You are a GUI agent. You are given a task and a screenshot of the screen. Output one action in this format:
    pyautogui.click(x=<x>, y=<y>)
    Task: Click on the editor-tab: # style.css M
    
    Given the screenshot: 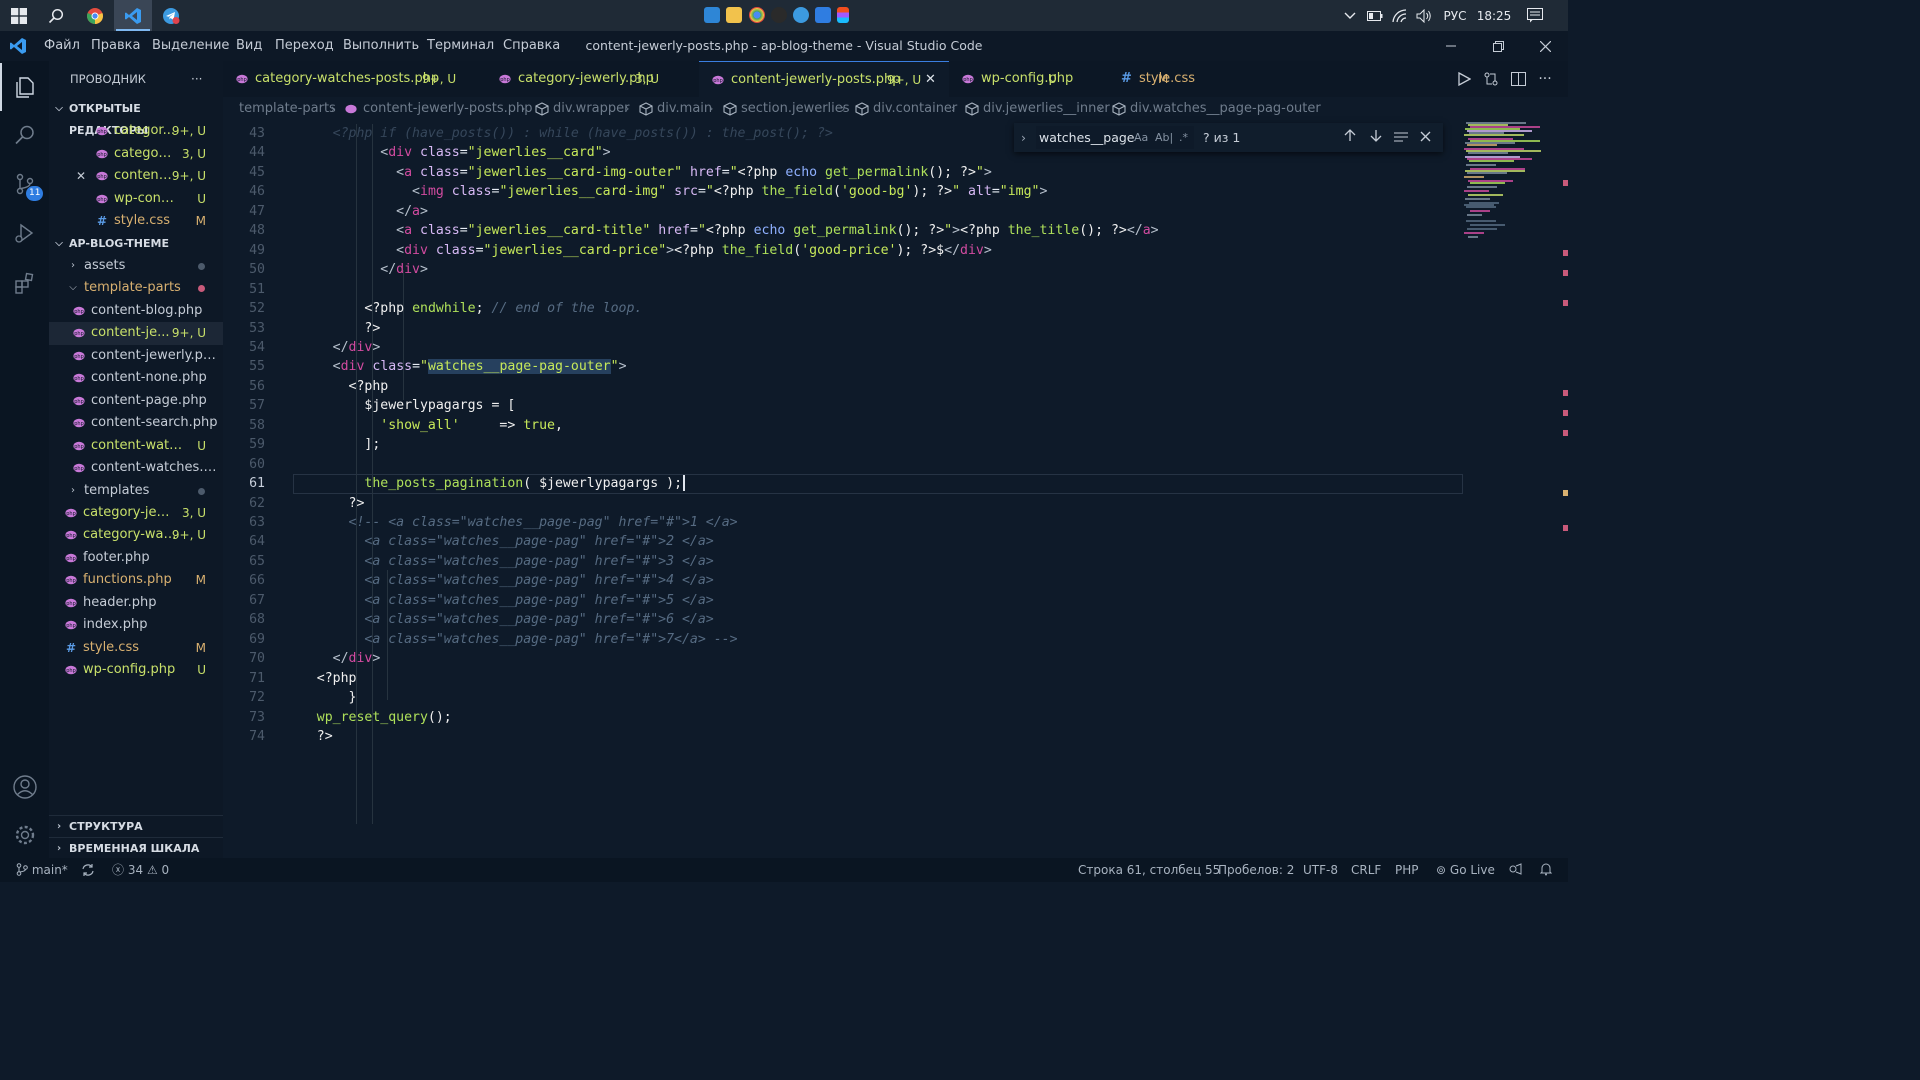 What is the action you would take?
    pyautogui.click(x=1162, y=79)
    